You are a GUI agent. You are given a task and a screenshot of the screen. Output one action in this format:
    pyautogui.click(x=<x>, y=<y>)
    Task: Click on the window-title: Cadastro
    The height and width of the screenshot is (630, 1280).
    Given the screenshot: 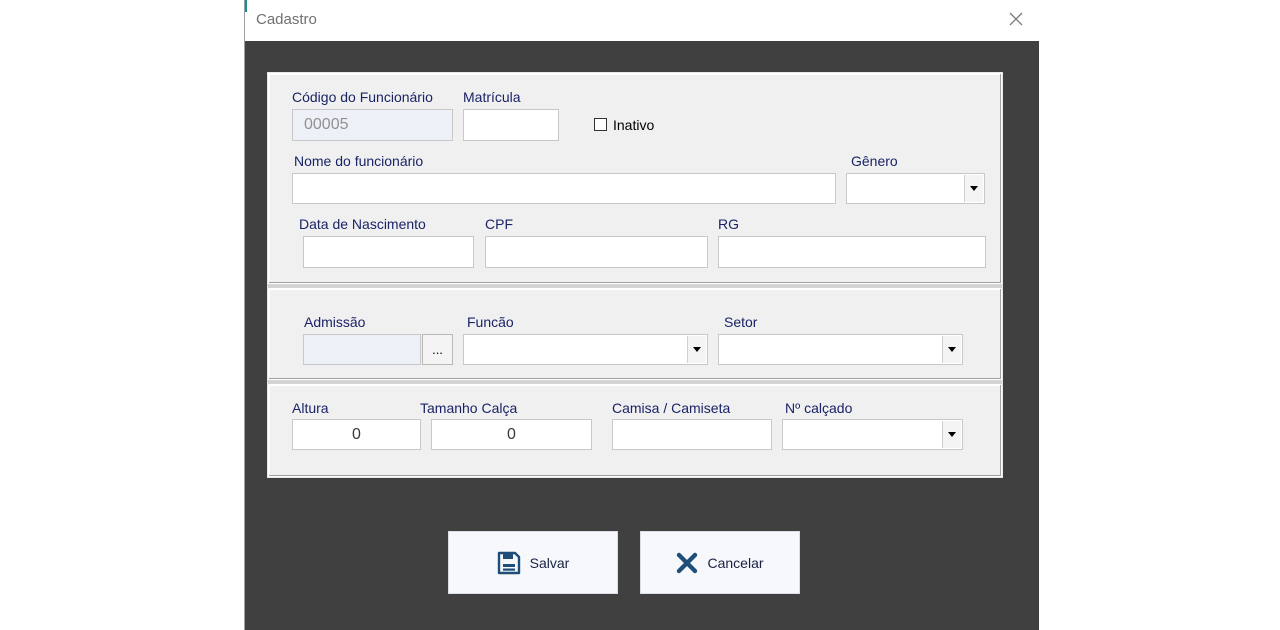 What is the action you would take?
    pyautogui.click(x=286, y=19)
    